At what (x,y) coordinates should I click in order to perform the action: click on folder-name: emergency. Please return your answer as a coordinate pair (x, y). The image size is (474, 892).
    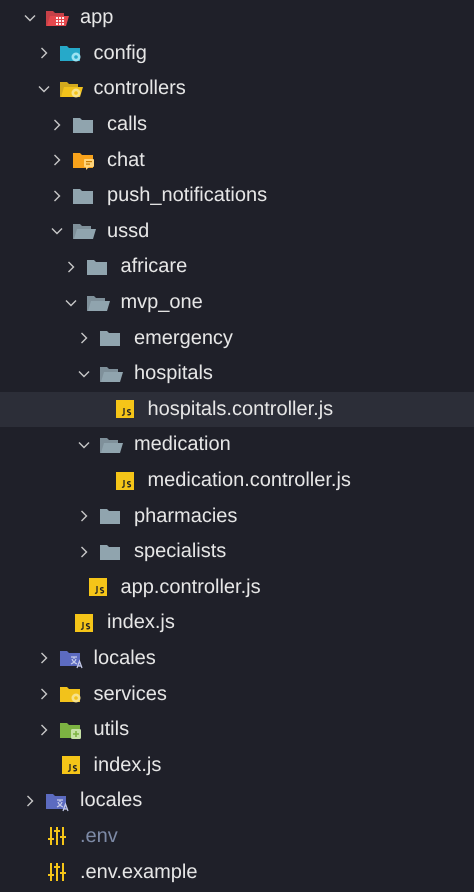
    Looking at the image, I should click on (183, 338).